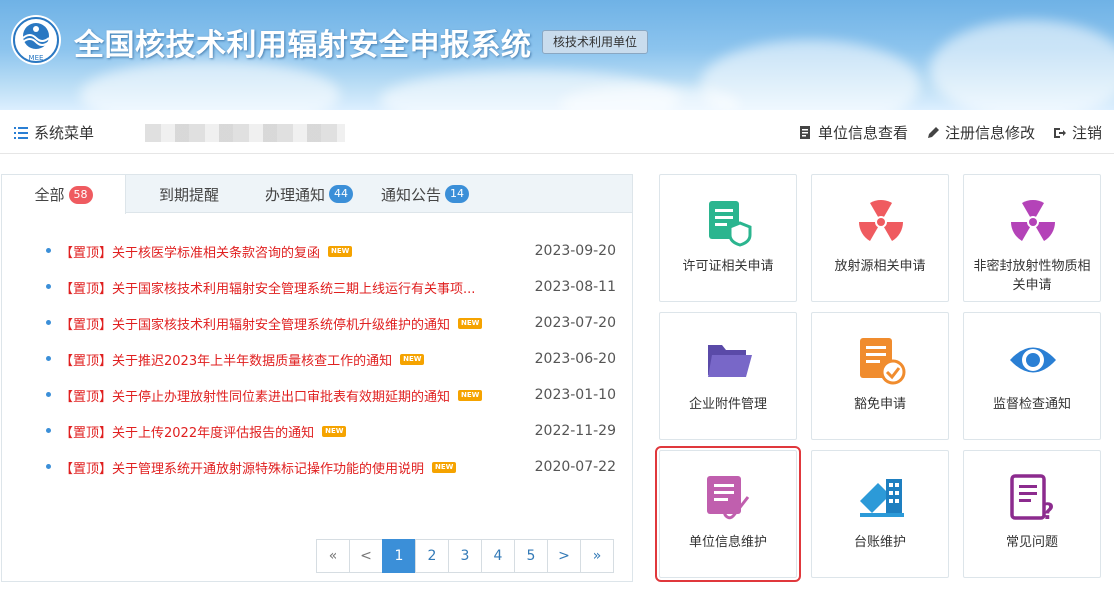 The image size is (1114, 600). What do you see at coordinates (881, 360) in the screenshot?
I see `document-check-icon` at bounding box center [881, 360].